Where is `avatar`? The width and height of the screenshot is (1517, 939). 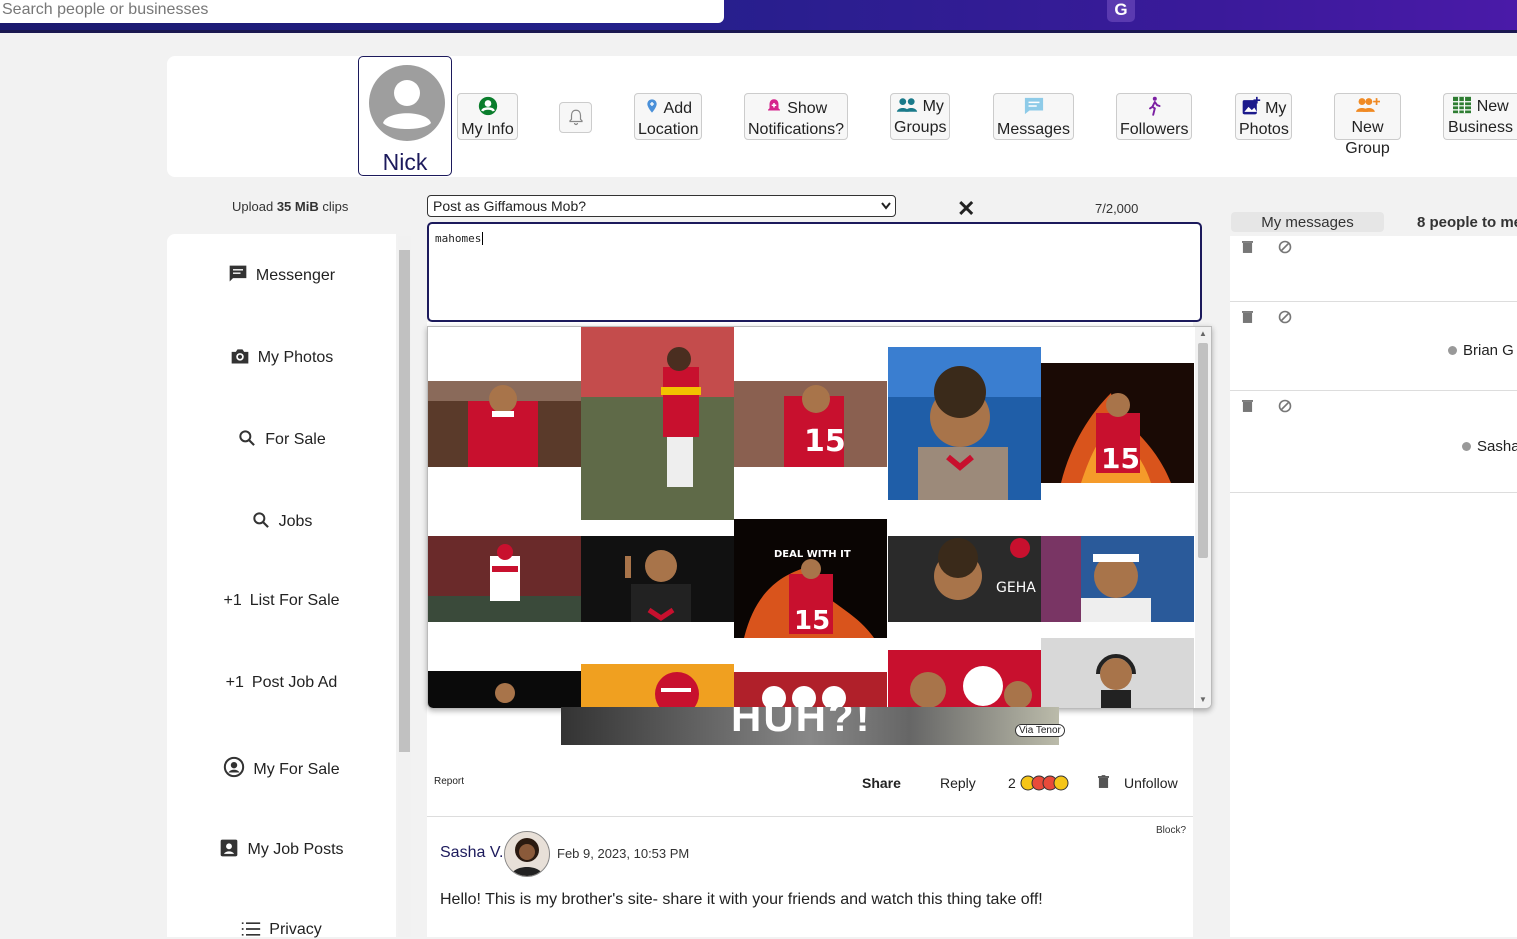 avatar is located at coordinates (527, 854).